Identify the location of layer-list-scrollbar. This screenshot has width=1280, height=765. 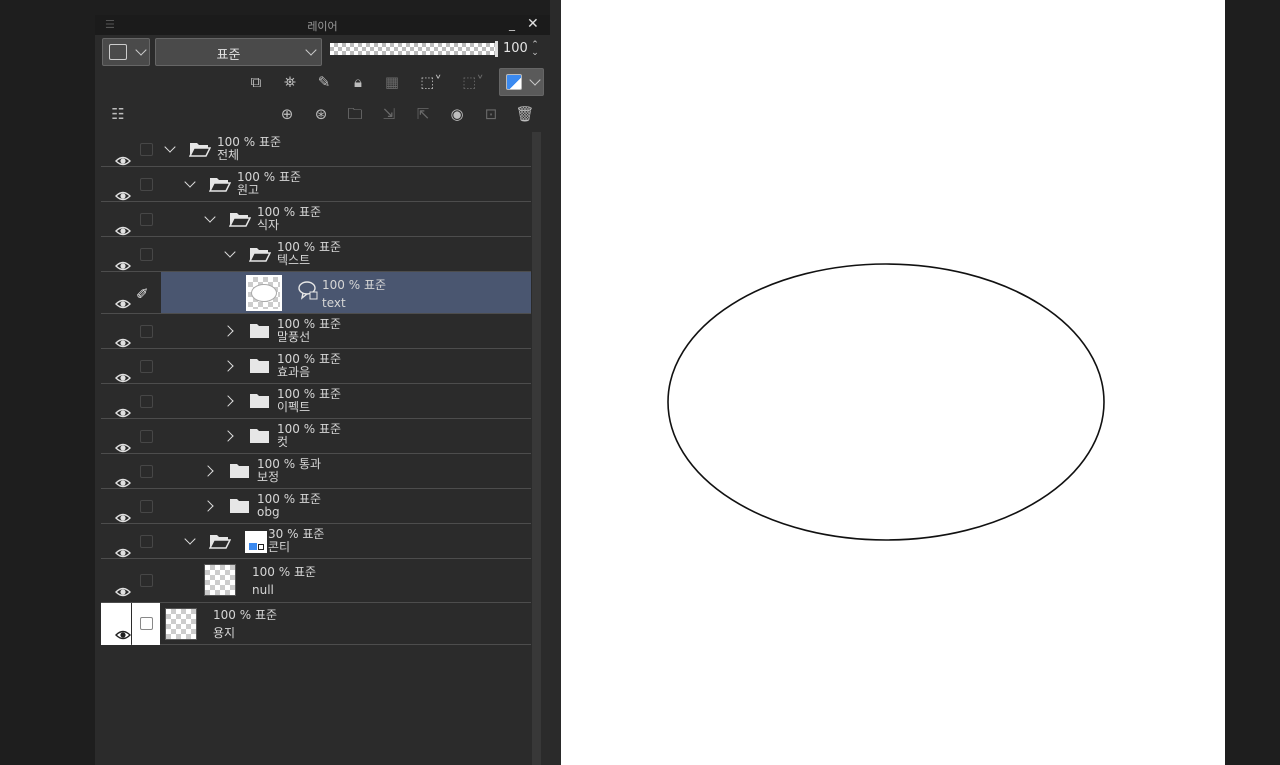
(536, 448).